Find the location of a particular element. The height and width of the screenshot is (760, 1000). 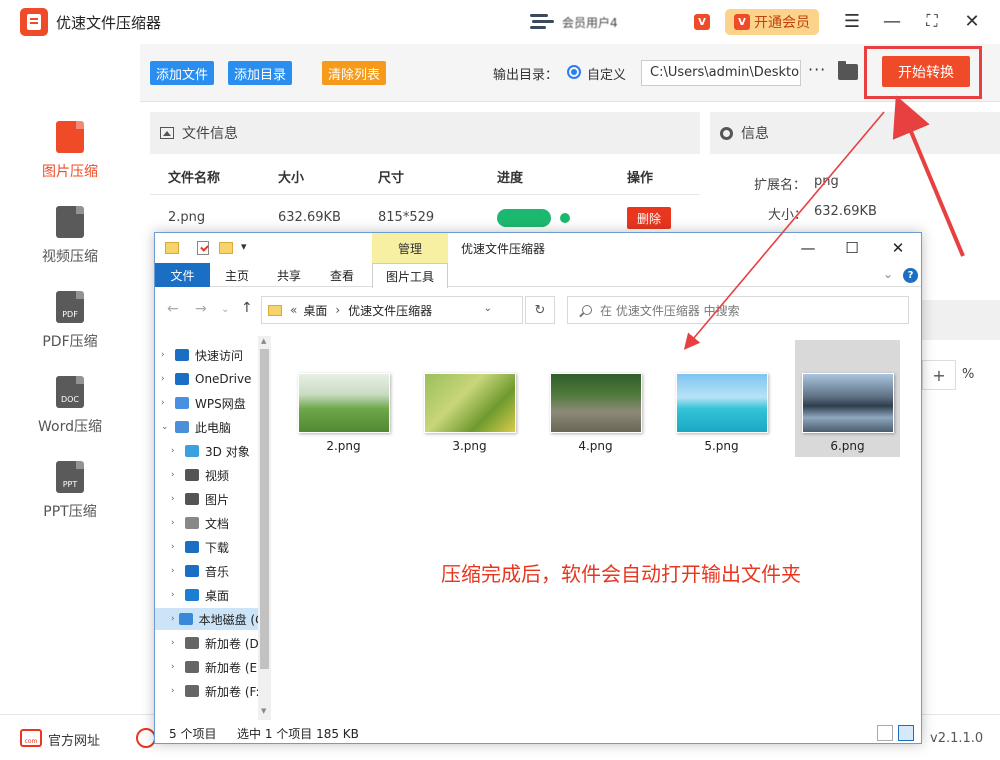

tab-file: 文件 is located at coordinates (182, 275).